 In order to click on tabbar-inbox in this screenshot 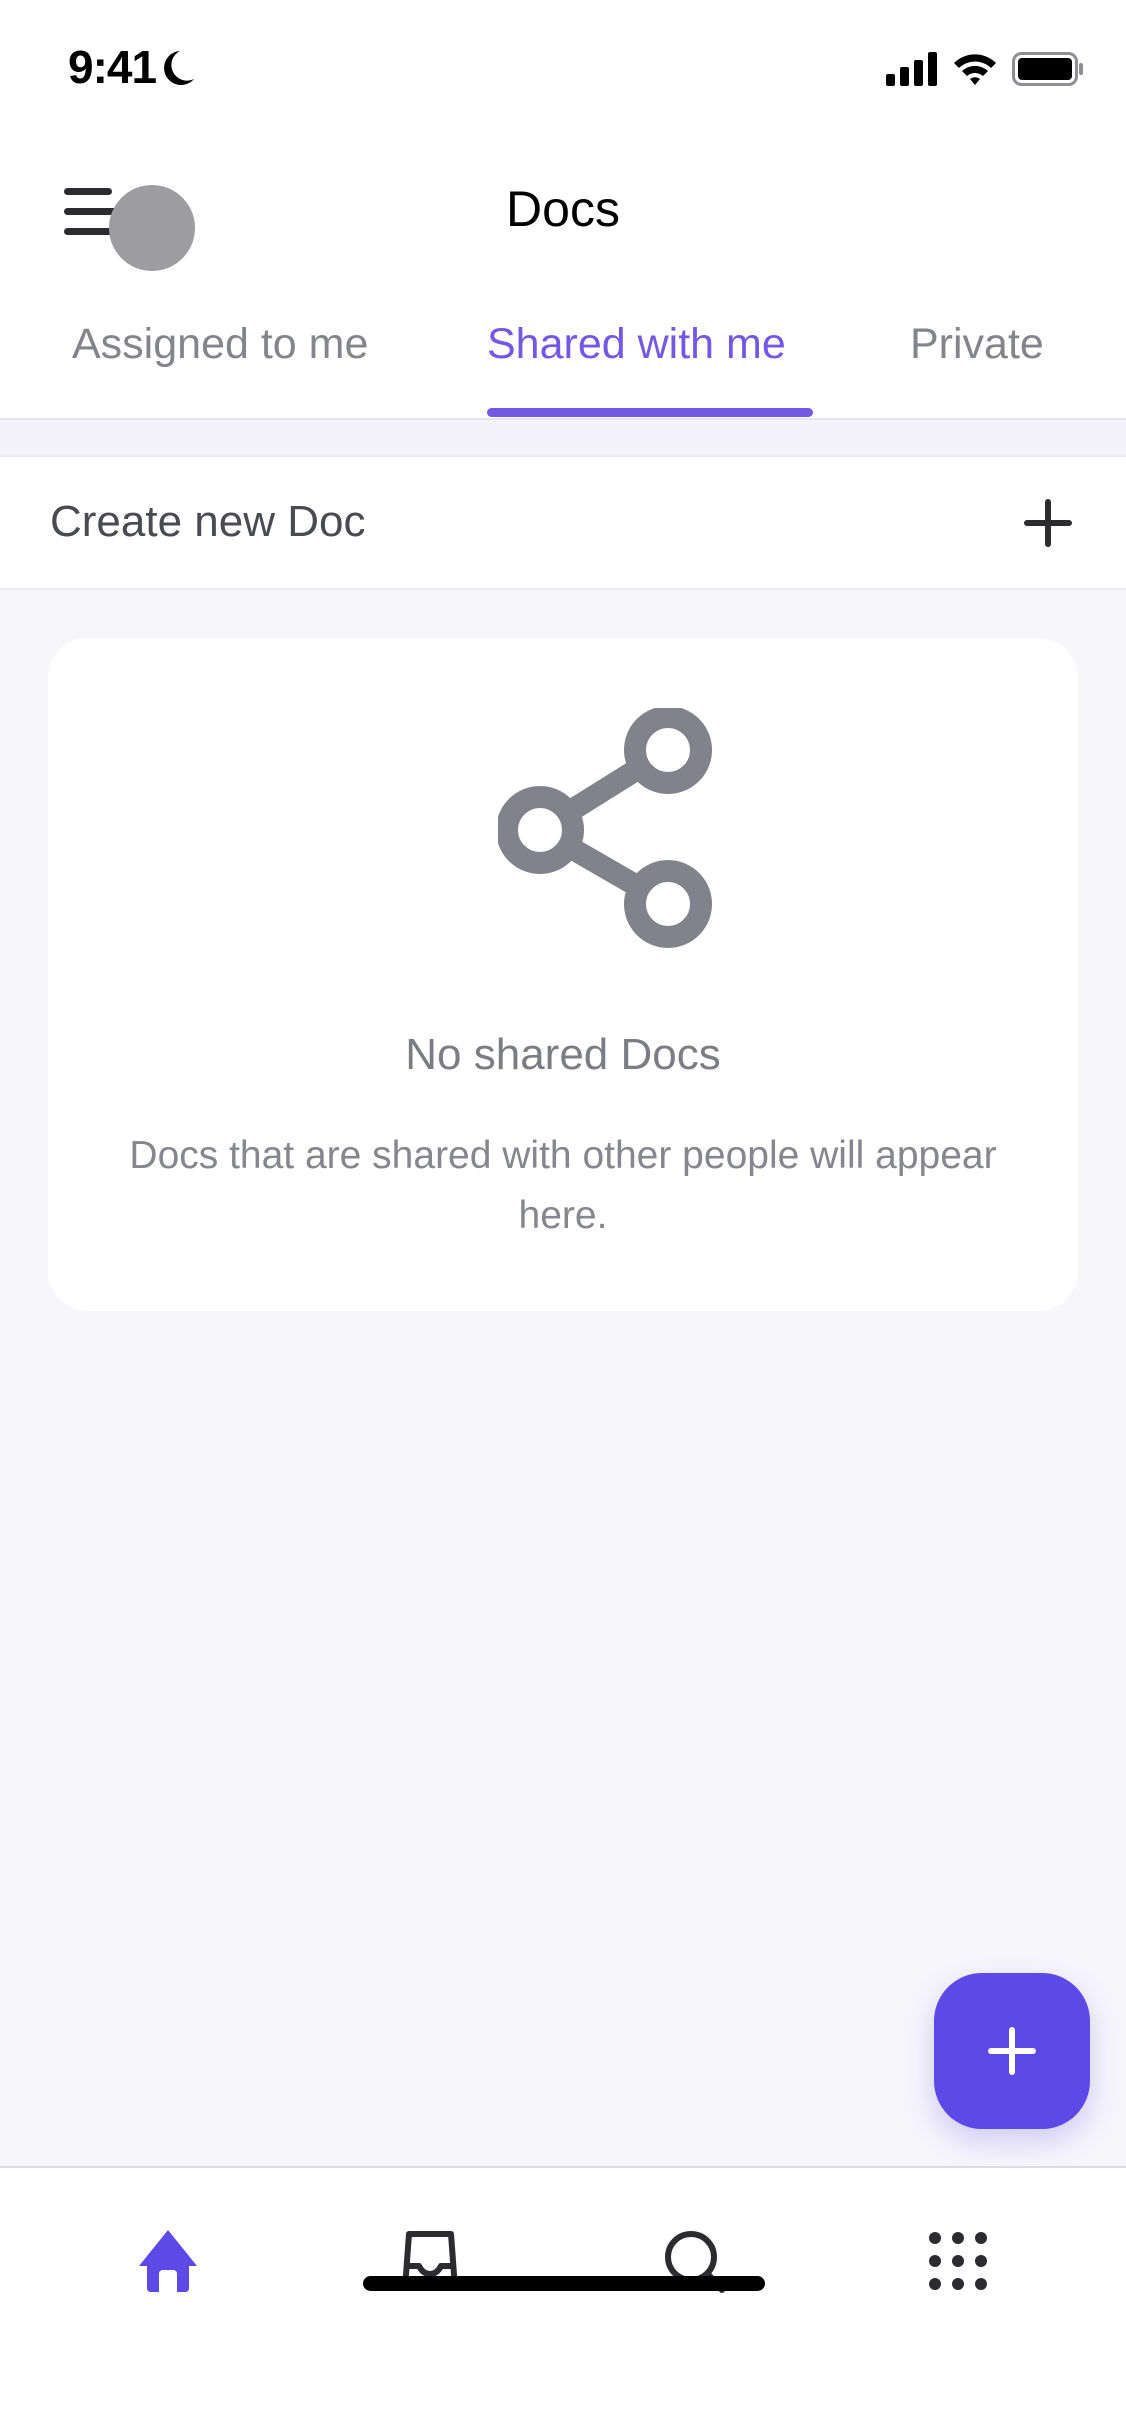, I will do `click(430, 2261)`.